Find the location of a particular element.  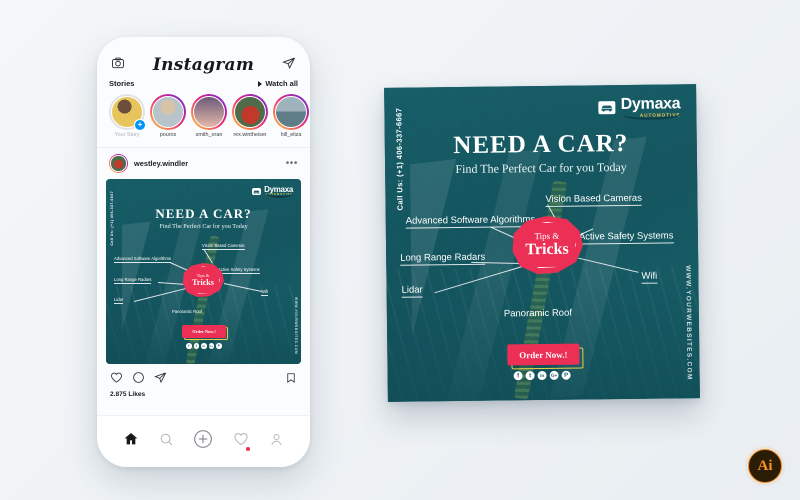

watch-all-label: Watch all is located at coordinates (281, 83).